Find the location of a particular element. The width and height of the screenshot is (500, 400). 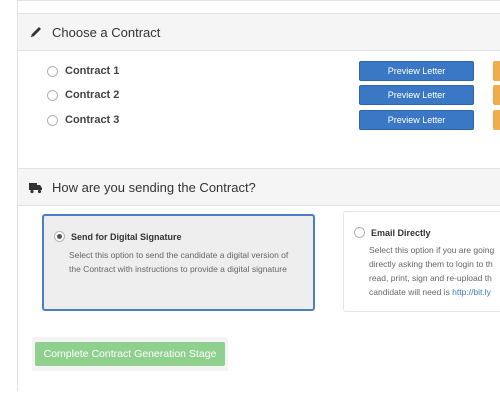

complete-stage-container: Complete Contract Generation Stage is located at coordinates (130, 354).